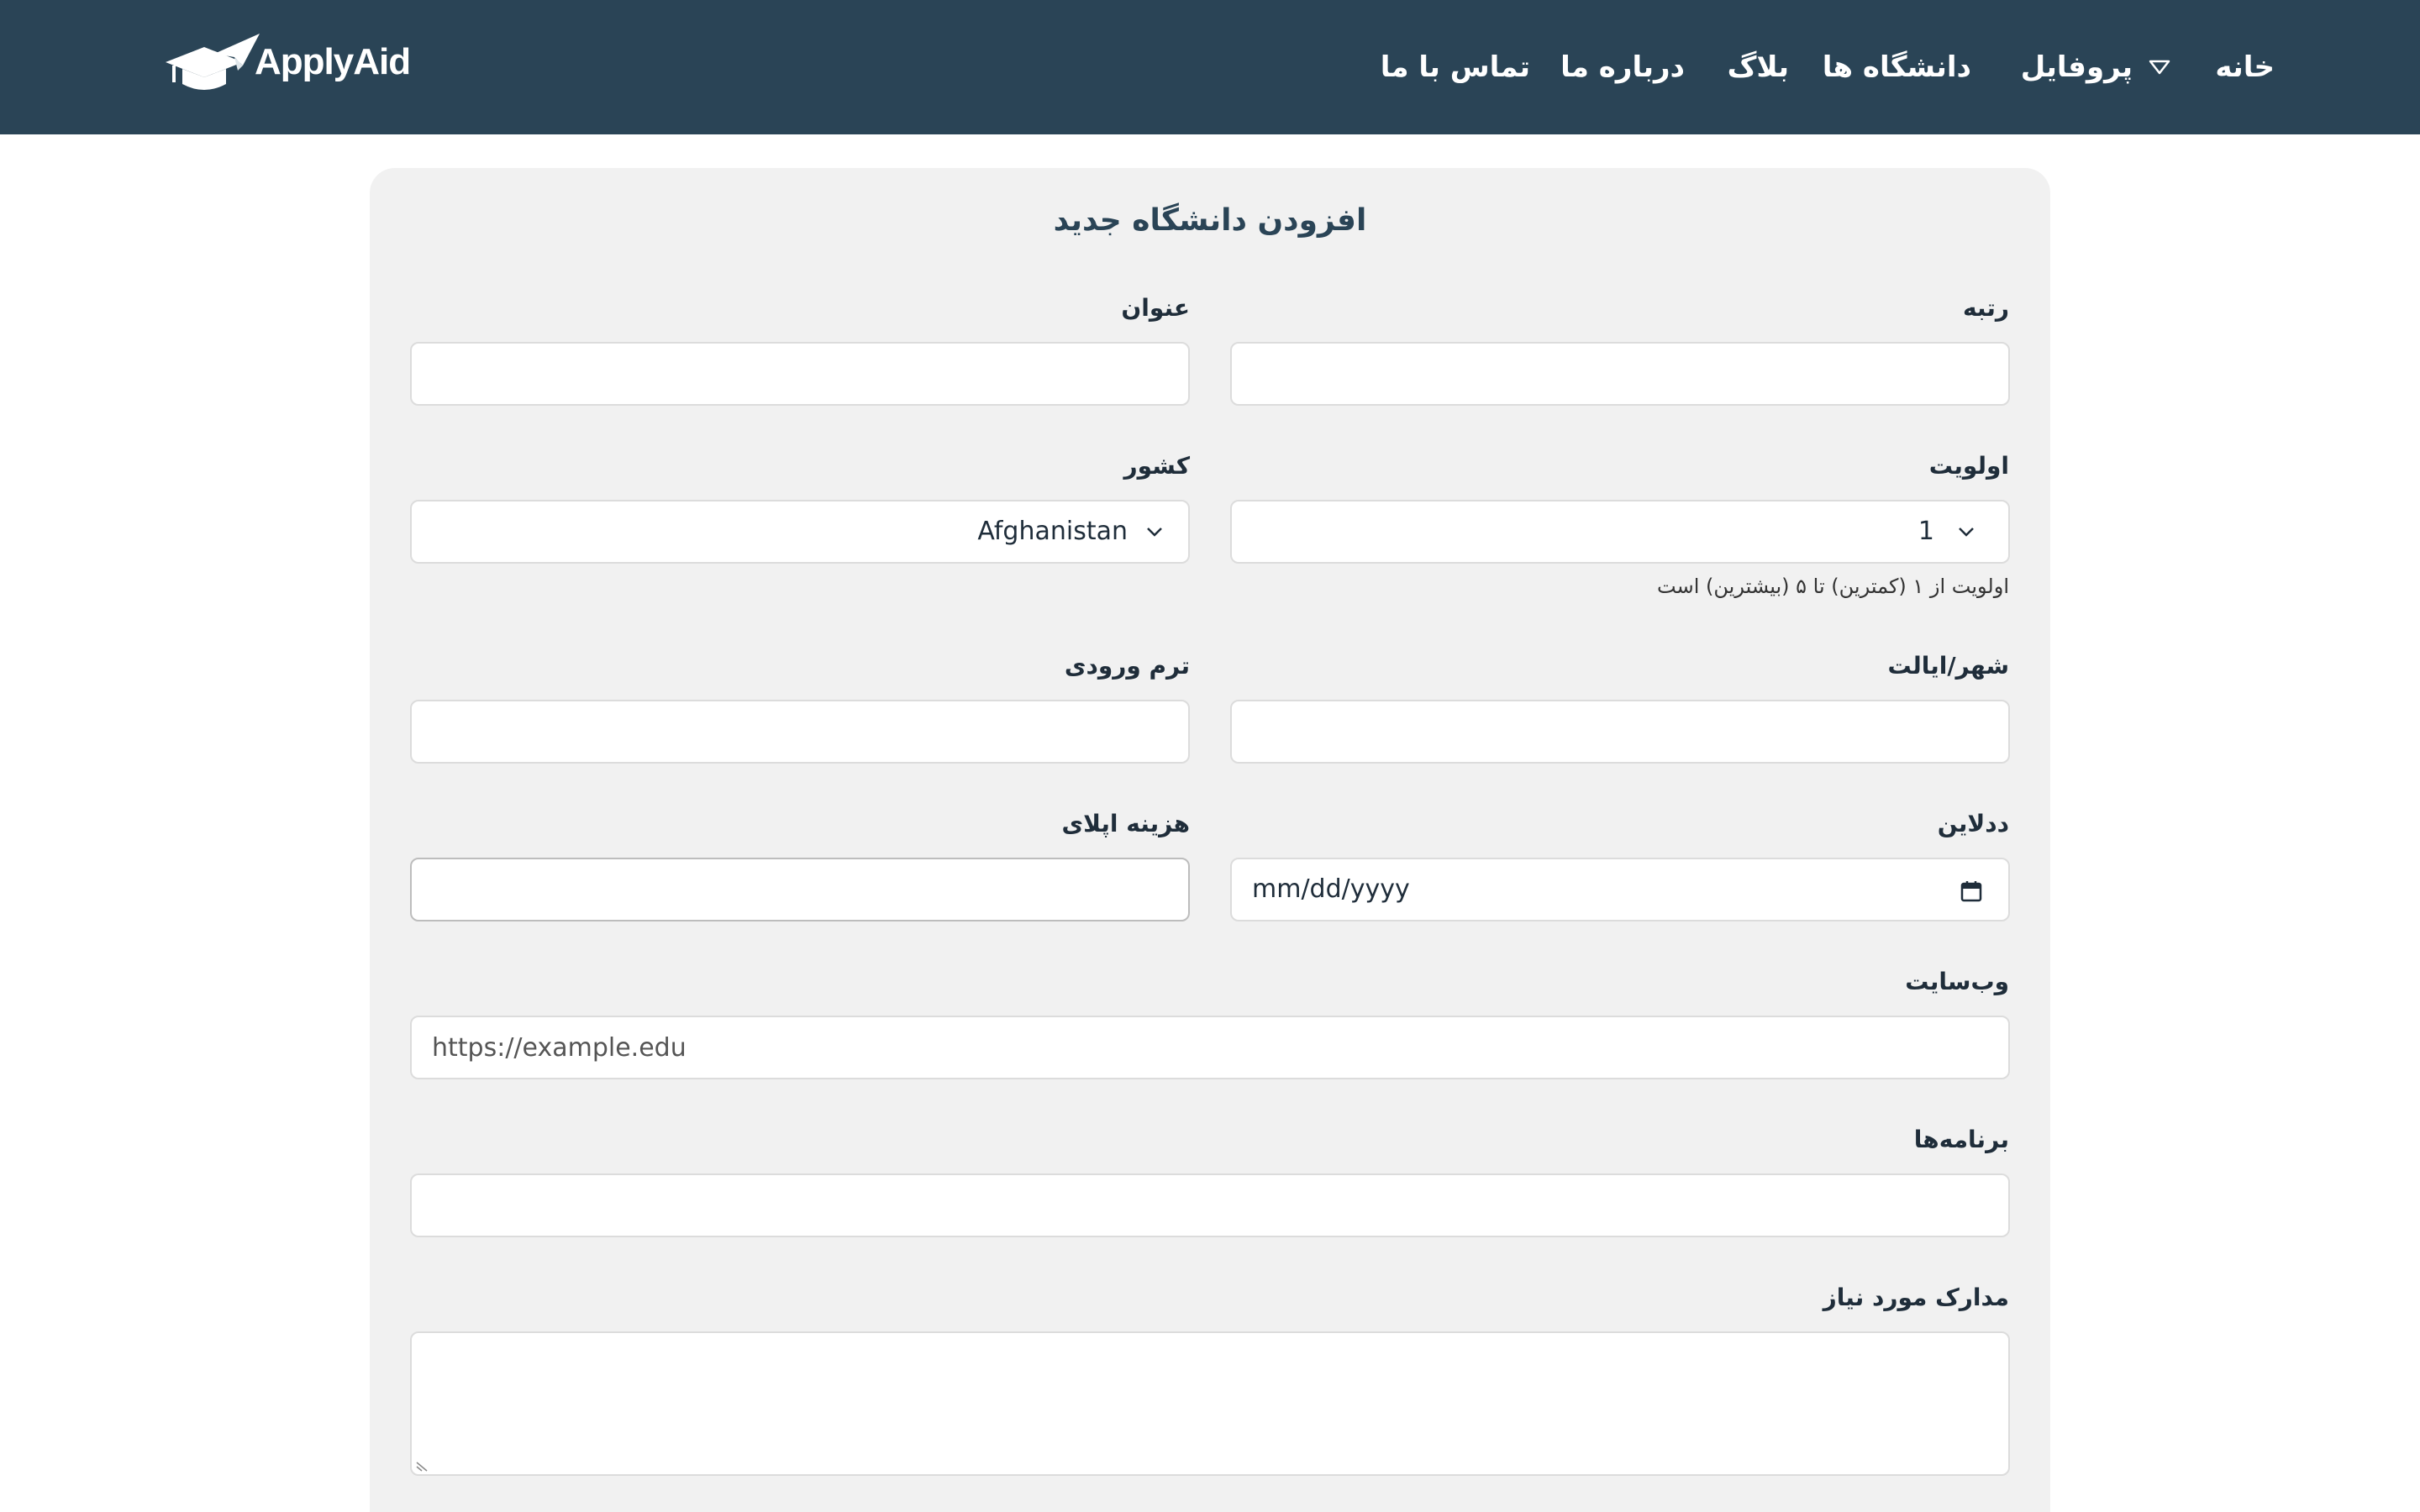 This screenshot has width=2420, height=1512. What do you see at coordinates (422, 1465) in the screenshot?
I see `resize-handle-icon` at bounding box center [422, 1465].